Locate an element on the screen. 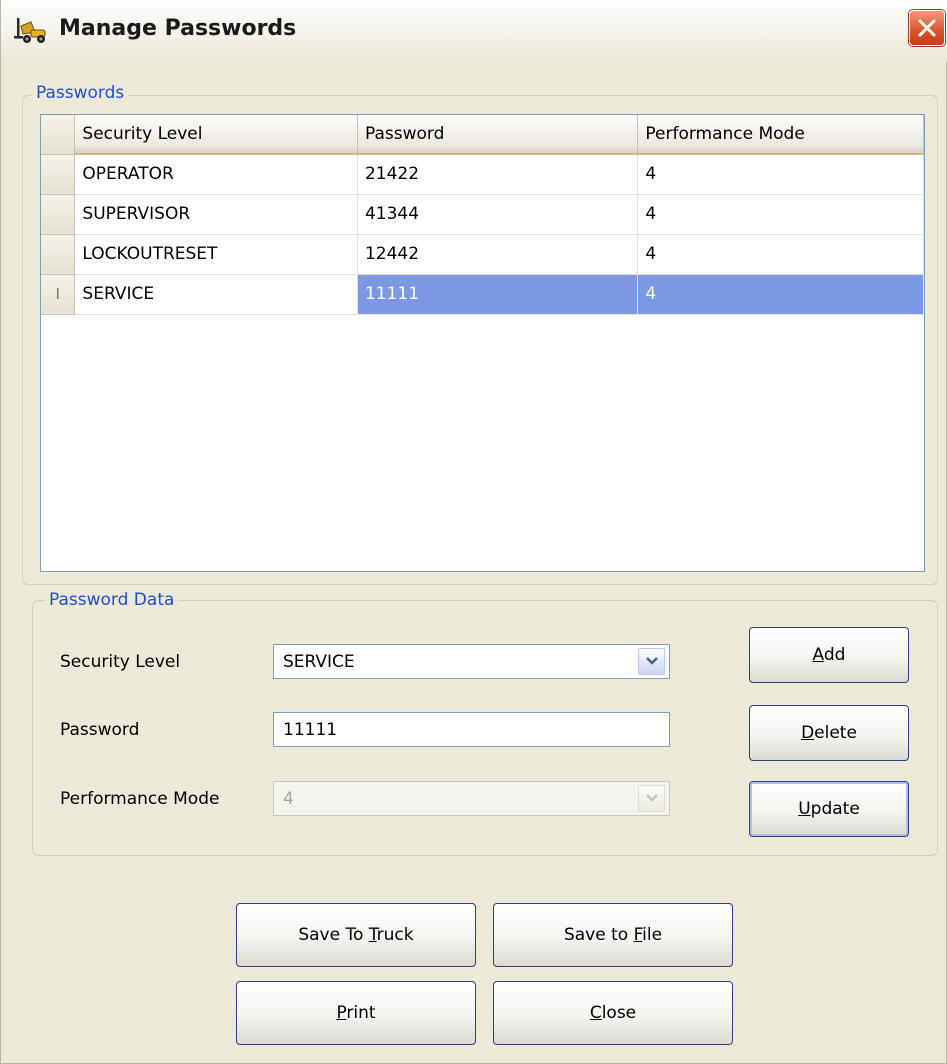  performance-mode-select: 4 is located at coordinates (471, 798).